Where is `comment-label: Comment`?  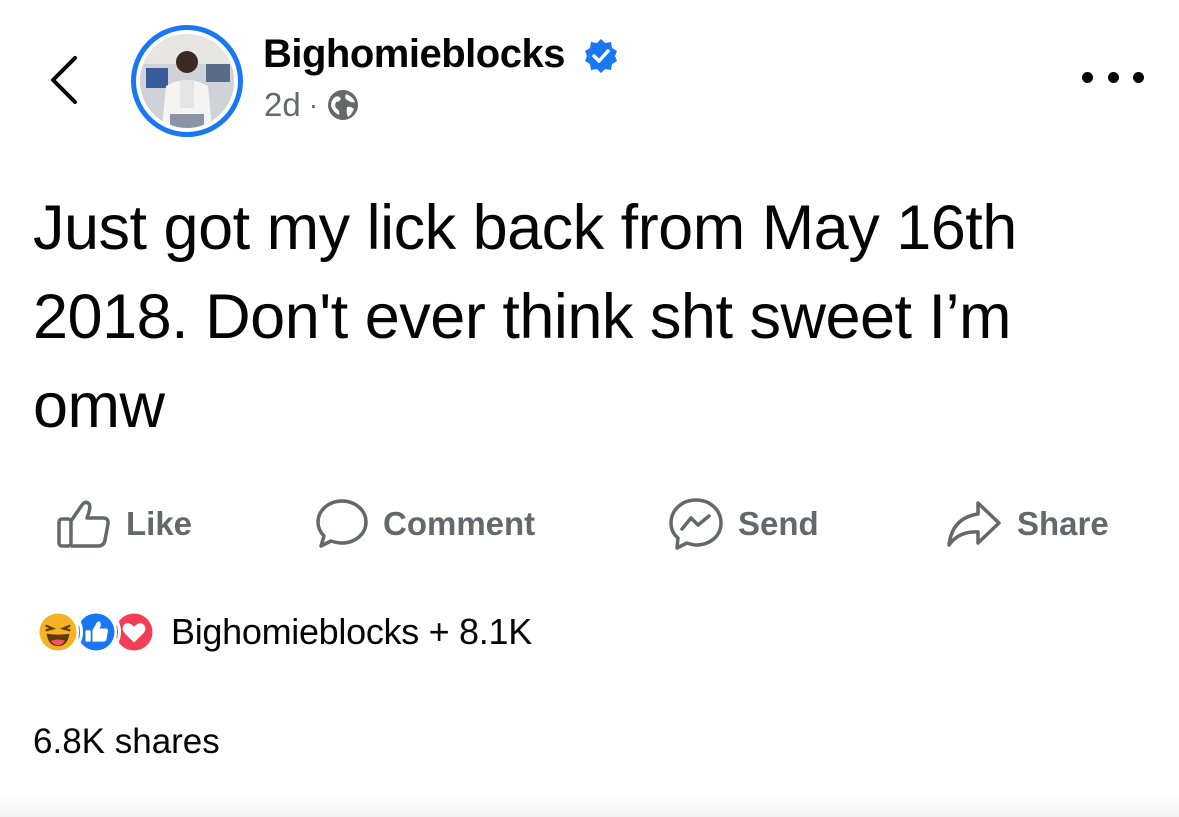
comment-label: Comment is located at coordinates (459, 523).